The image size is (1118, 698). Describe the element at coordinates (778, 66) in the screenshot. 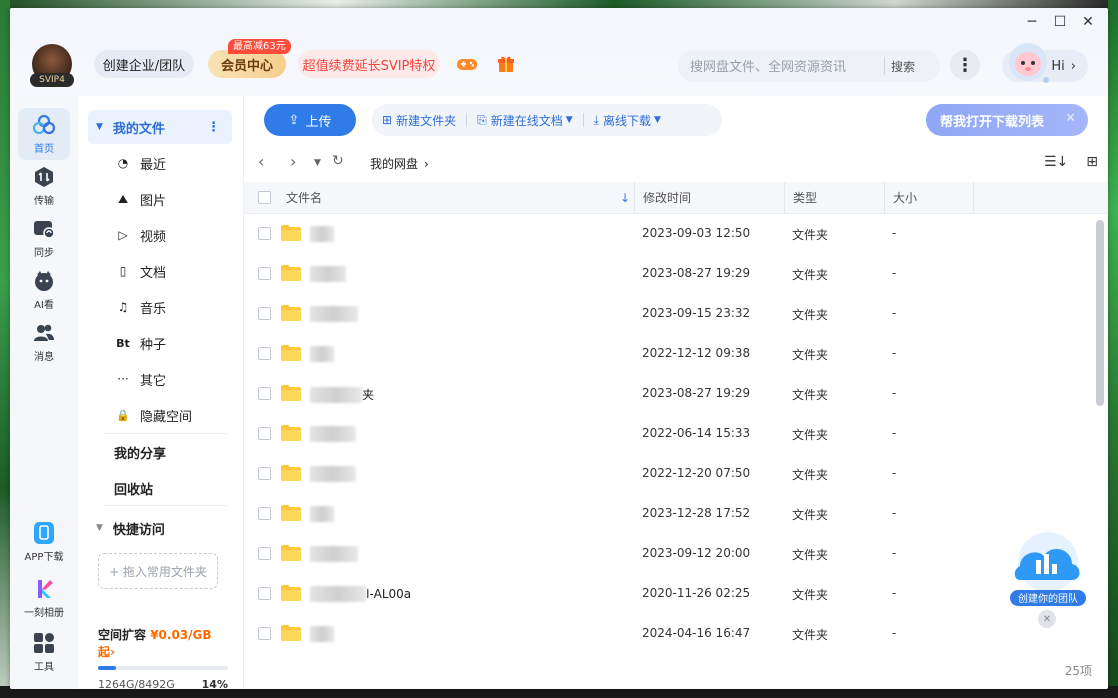

I see `search-input` at that location.